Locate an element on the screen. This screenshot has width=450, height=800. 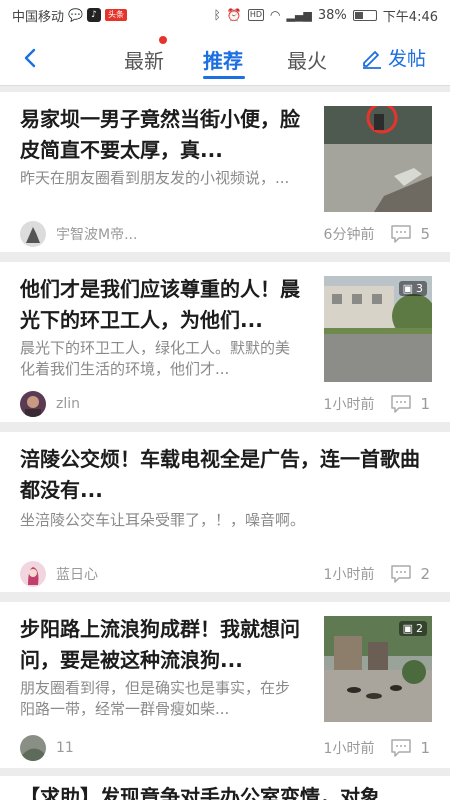
battery-icon is located at coordinates (364, 15).